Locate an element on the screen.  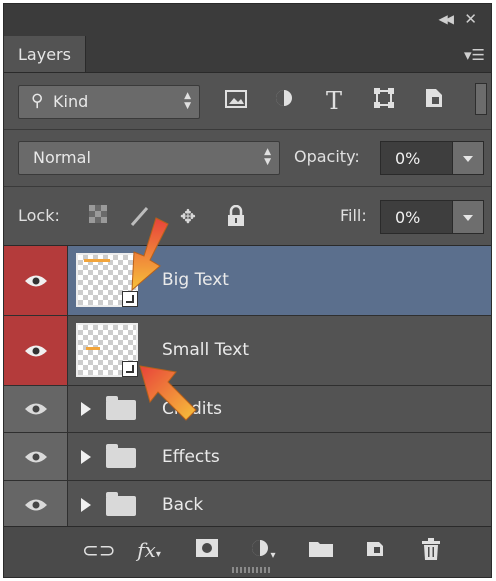
opacity-dropdown-icon is located at coordinates (467, 158).